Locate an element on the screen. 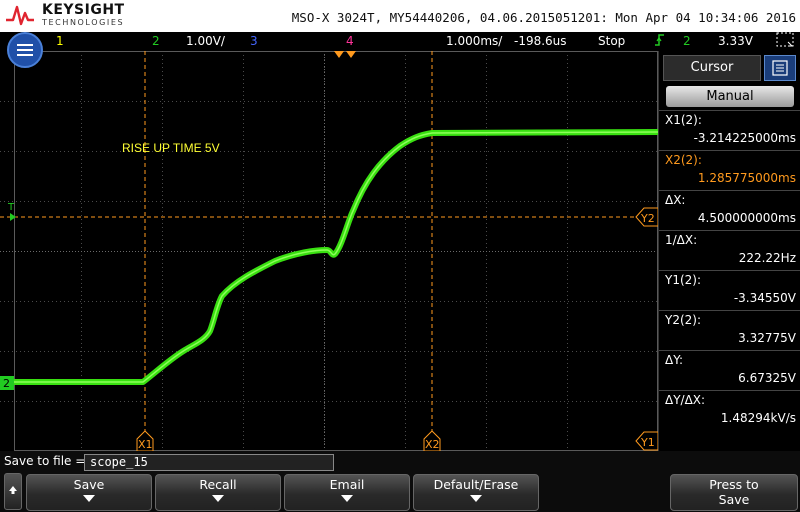 The image size is (800, 512). readout-value: -3.214225000ms is located at coordinates (744, 138).